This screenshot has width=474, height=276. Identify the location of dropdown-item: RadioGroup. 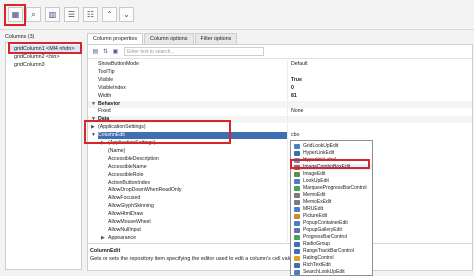
(331, 244).